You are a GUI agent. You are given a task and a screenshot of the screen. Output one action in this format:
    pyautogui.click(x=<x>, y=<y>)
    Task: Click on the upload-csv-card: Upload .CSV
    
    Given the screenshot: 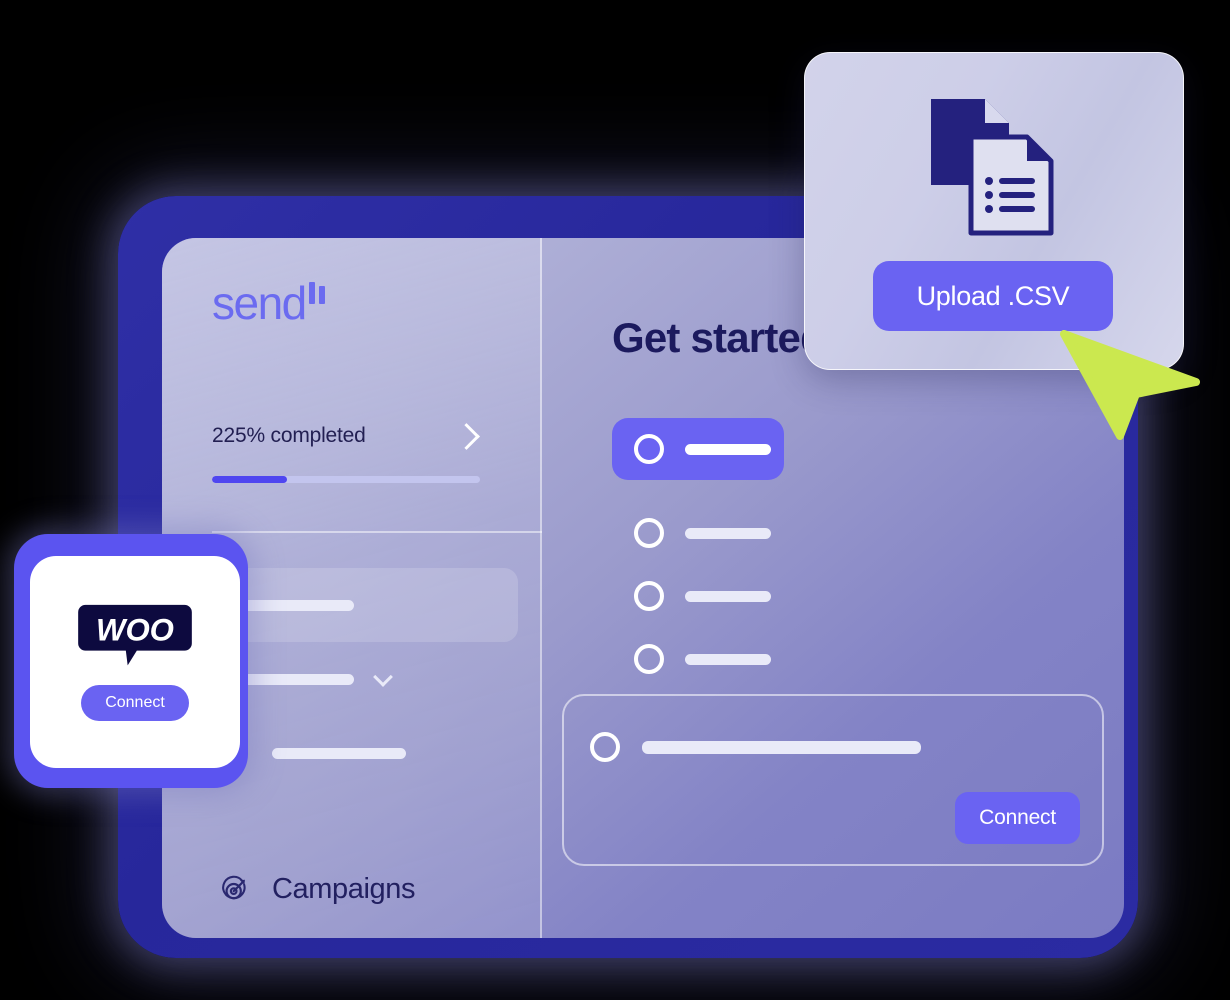 What is the action you would take?
    pyautogui.click(x=994, y=211)
    